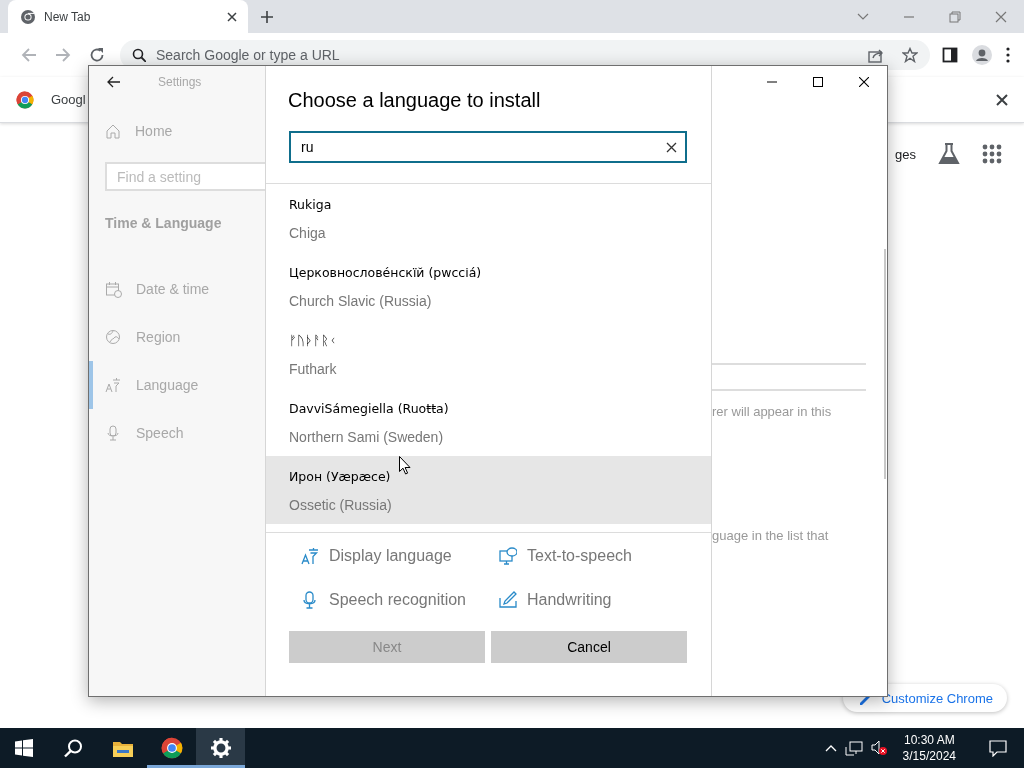 This screenshot has height=768, width=1024. Describe the element at coordinates (180, 82) in the screenshot. I see `window-title: Settings` at that location.